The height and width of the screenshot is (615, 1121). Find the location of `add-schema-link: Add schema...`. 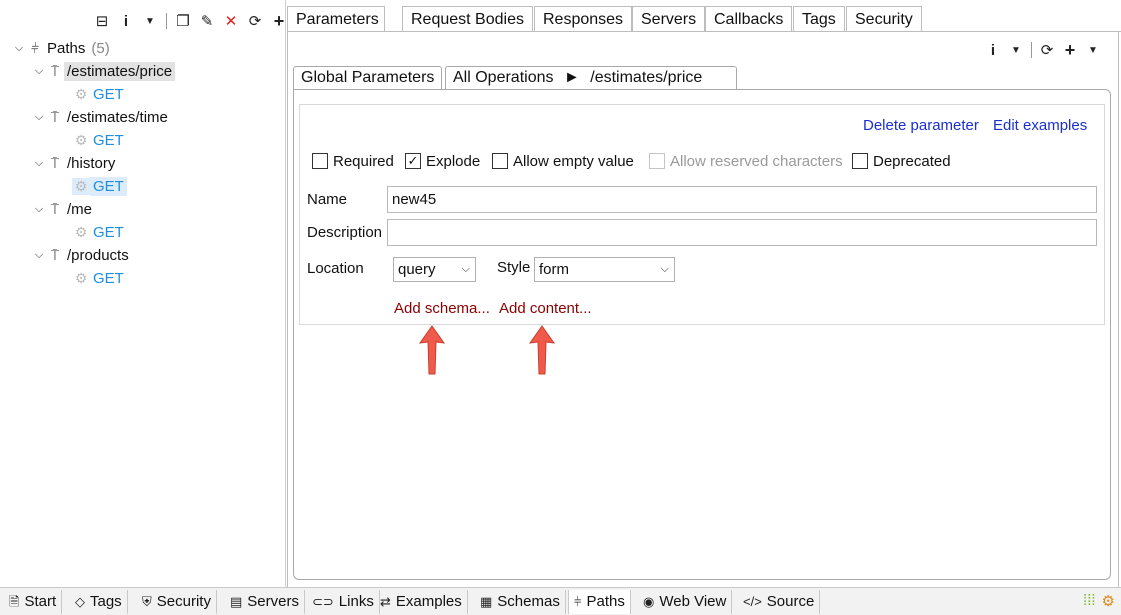

add-schema-link: Add schema... is located at coordinates (442, 308).